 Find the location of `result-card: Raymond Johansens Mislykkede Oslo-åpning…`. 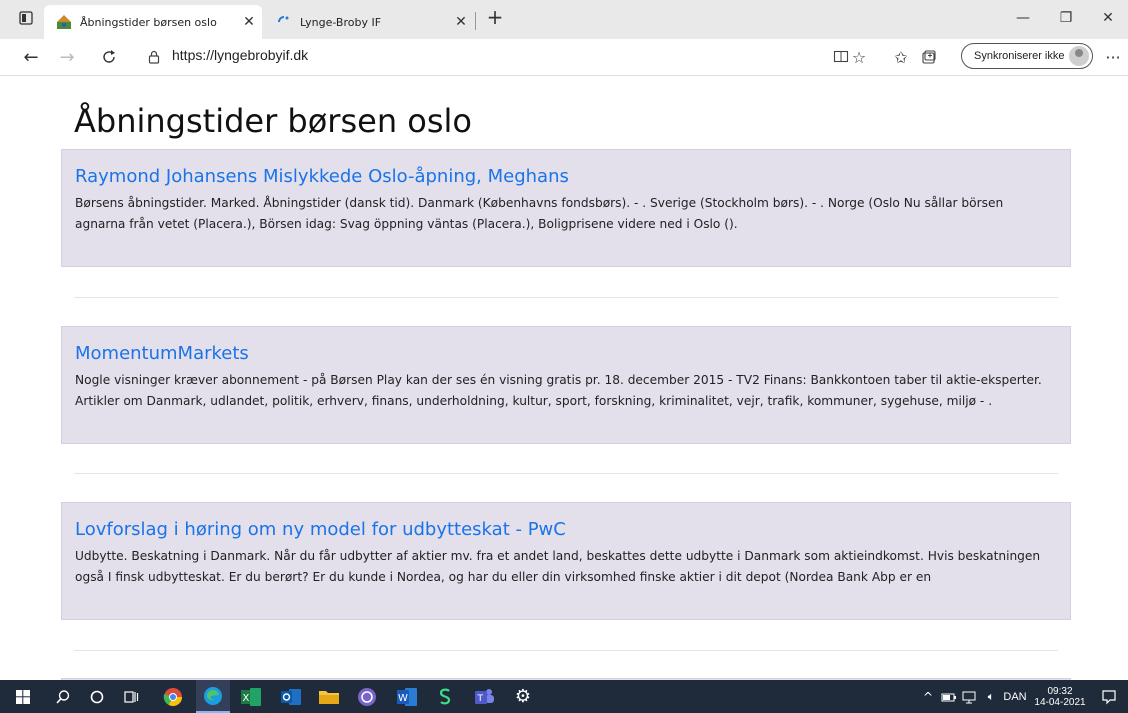

result-card: Raymond Johansens Mislykkede Oslo-åpning… is located at coordinates (566, 208).